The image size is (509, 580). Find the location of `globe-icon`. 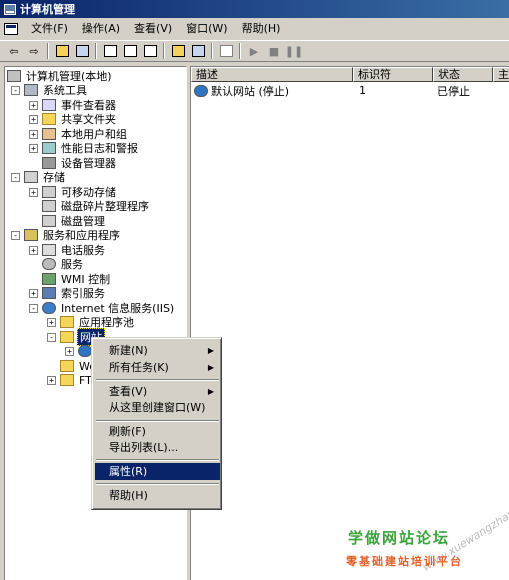

globe-icon is located at coordinates (85, 351).